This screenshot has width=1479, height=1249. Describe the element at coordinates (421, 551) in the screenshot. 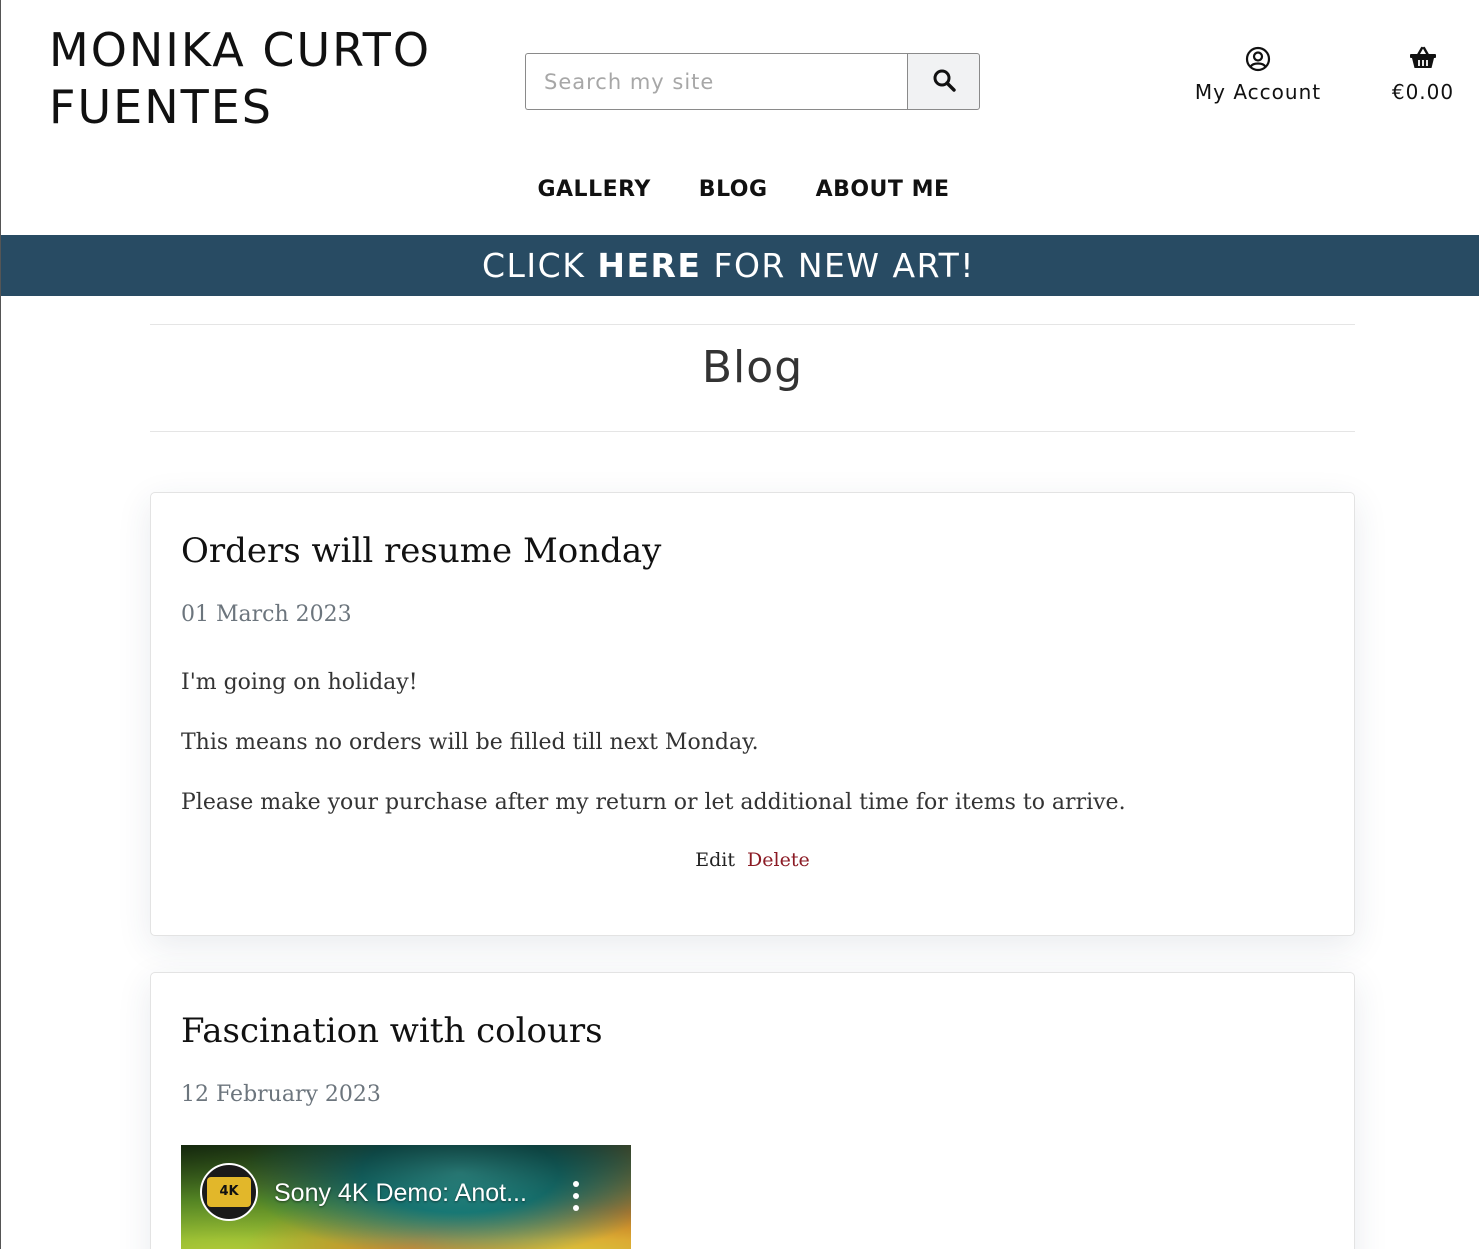

I see `post-title: Orders will resume Monday` at that location.